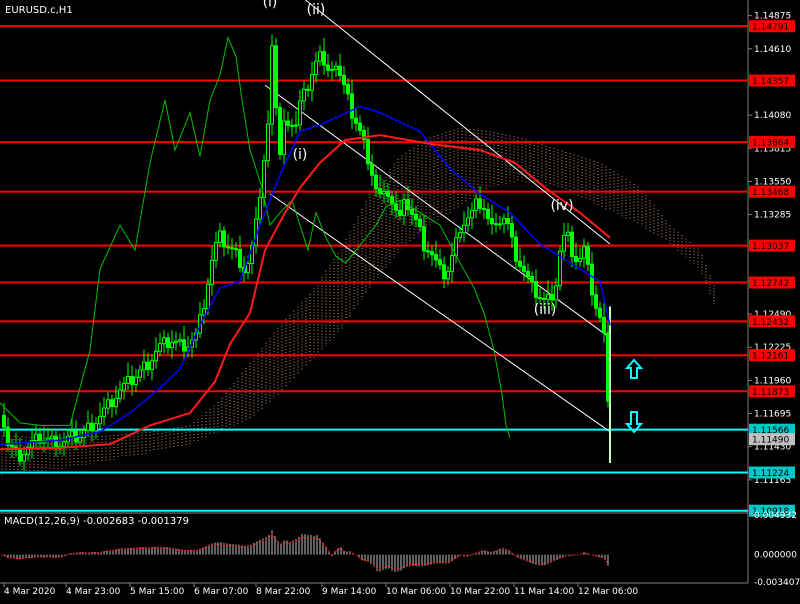  I want to click on time-tick-label: 10 Mar 06:00, so click(416, 592).